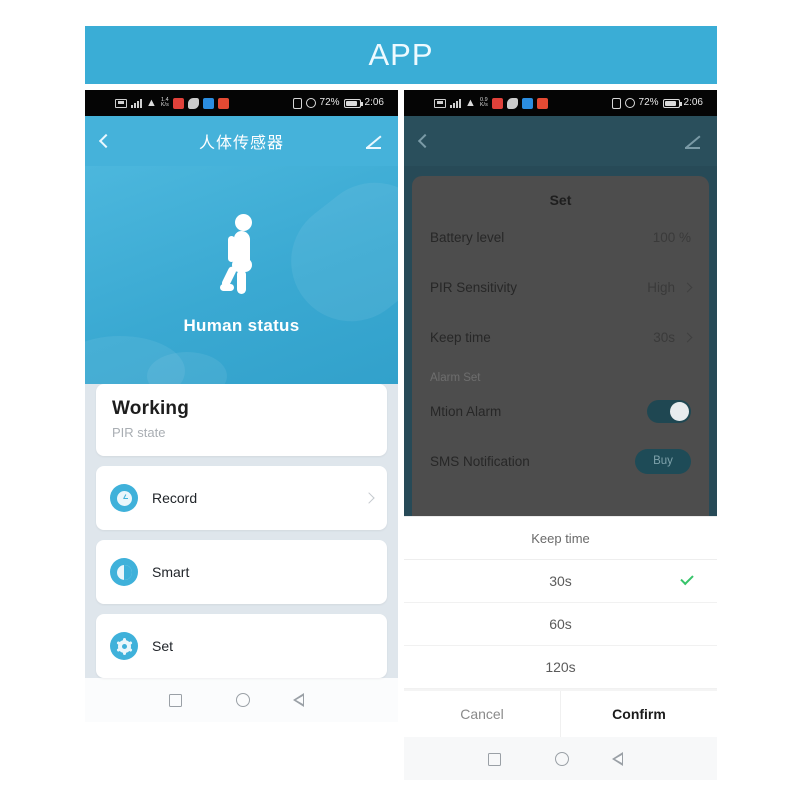 This screenshot has width=800, height=800. What do you see at coordinates (124, 646) in the screenshot?
I see `gear-icon` at bounding box center [124, 646].